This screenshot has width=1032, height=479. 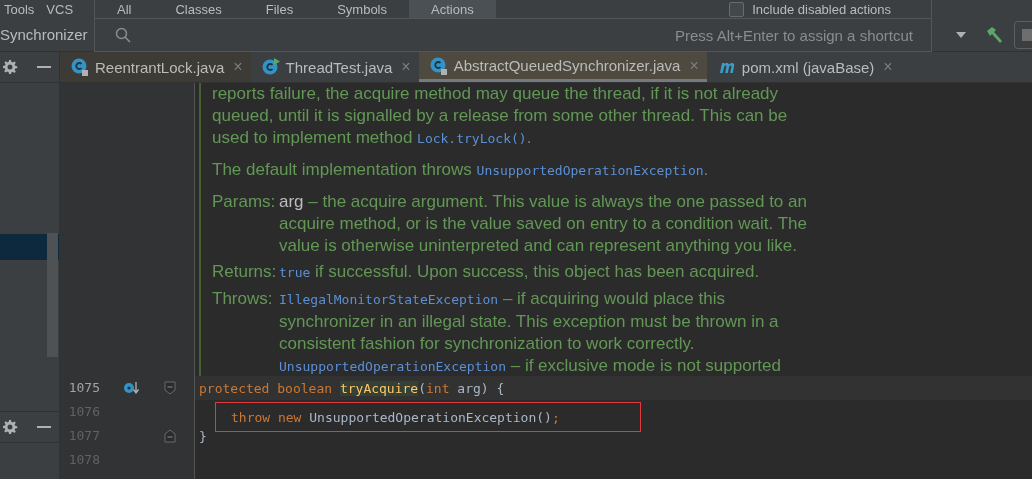 I want to click on doc-tag-description: UnsupportedOperationException – if exclusive mode is not supported, so click(x=530, y=366).